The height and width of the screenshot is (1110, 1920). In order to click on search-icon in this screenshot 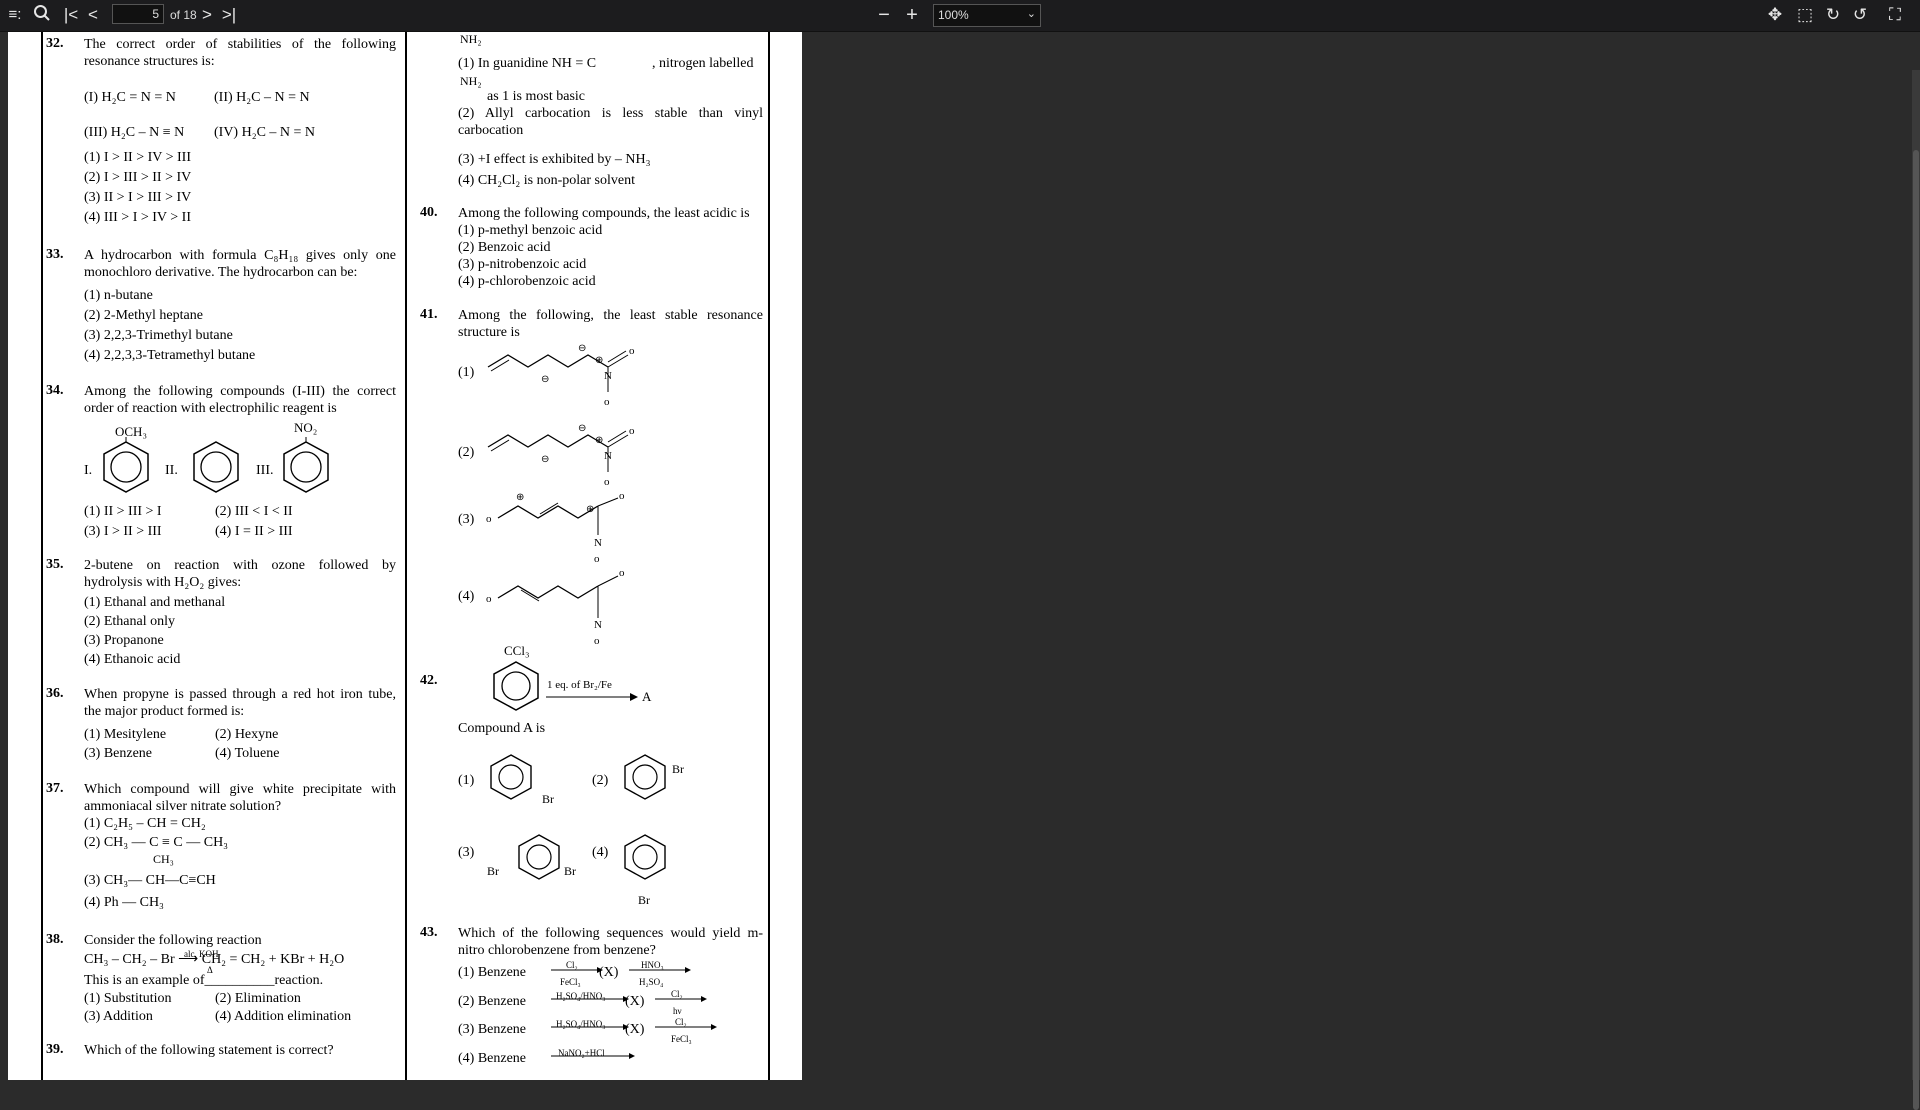, I will do `click(42, 15)`.